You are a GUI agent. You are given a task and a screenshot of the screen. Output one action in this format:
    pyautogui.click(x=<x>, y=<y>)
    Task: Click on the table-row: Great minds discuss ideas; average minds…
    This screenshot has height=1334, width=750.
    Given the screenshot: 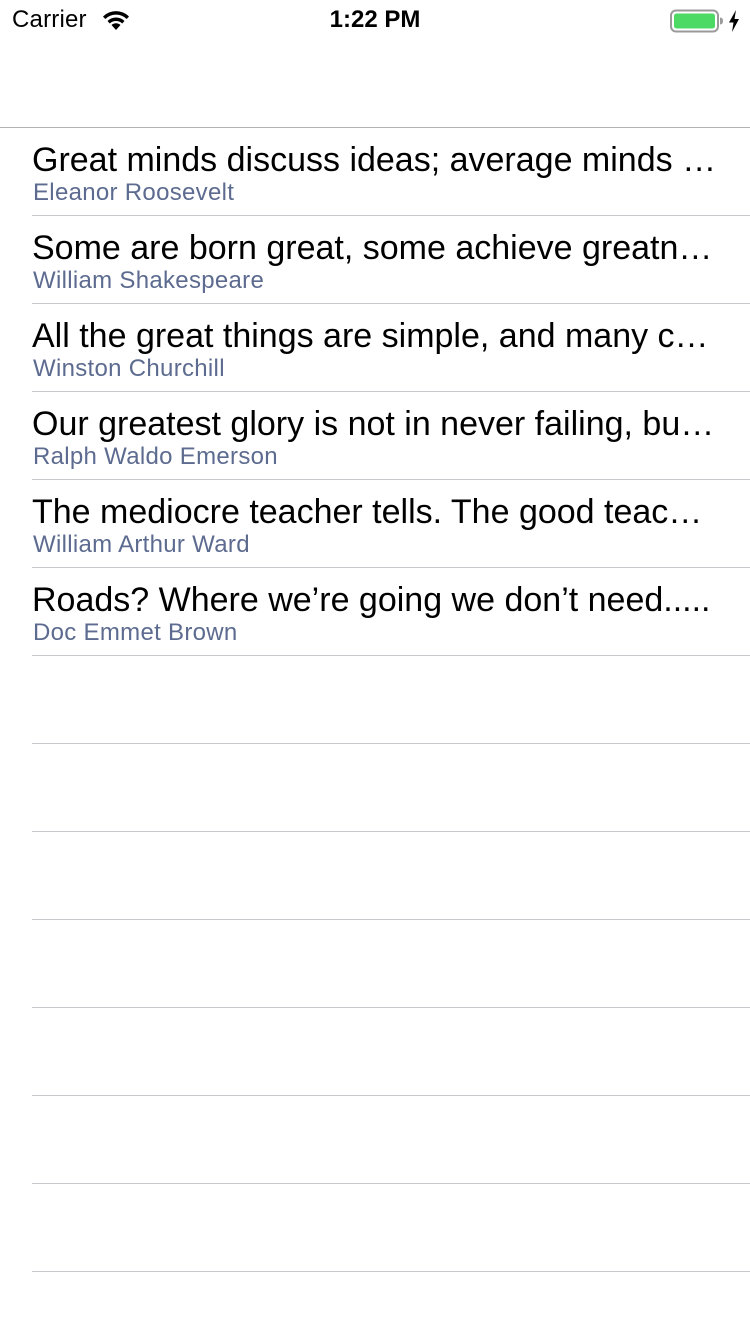 What is the action you would take?
    pyautogui.click(x=375, y=172)
    